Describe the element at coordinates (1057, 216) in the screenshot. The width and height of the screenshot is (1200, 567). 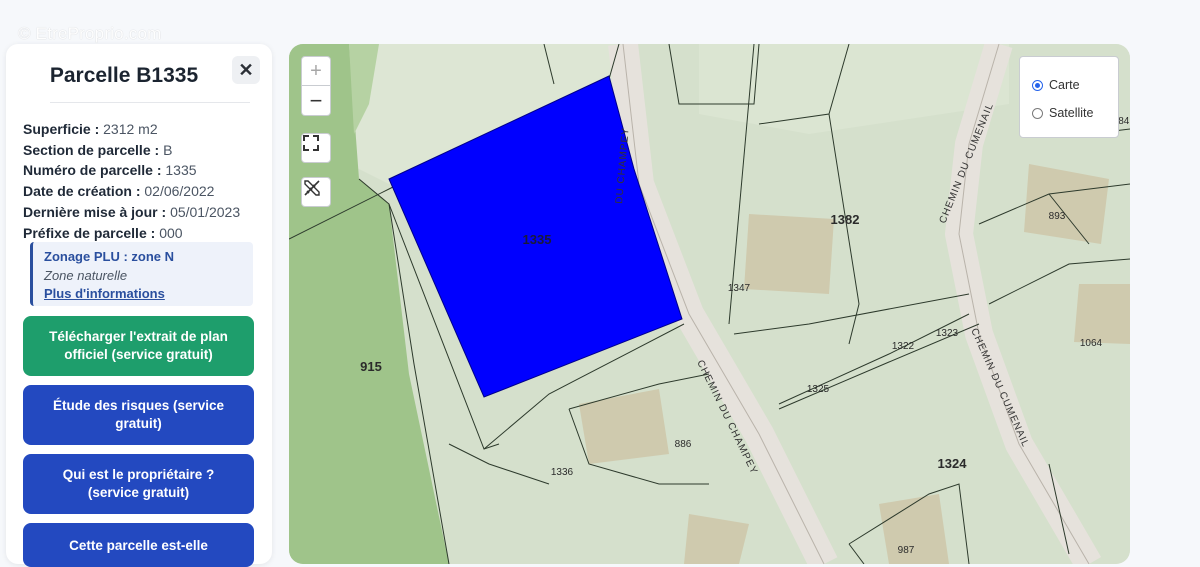
I see `parcel-number: 893` at that location.